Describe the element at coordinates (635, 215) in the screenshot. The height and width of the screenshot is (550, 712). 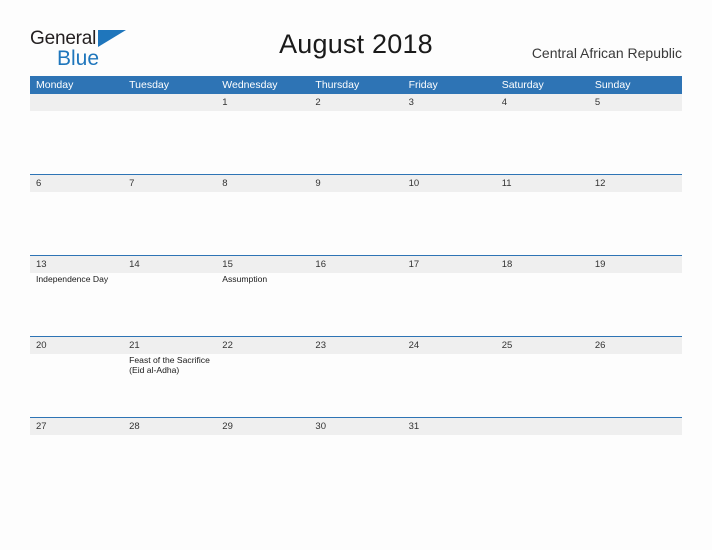
I see `calendar-day-cell: 12` at that location.